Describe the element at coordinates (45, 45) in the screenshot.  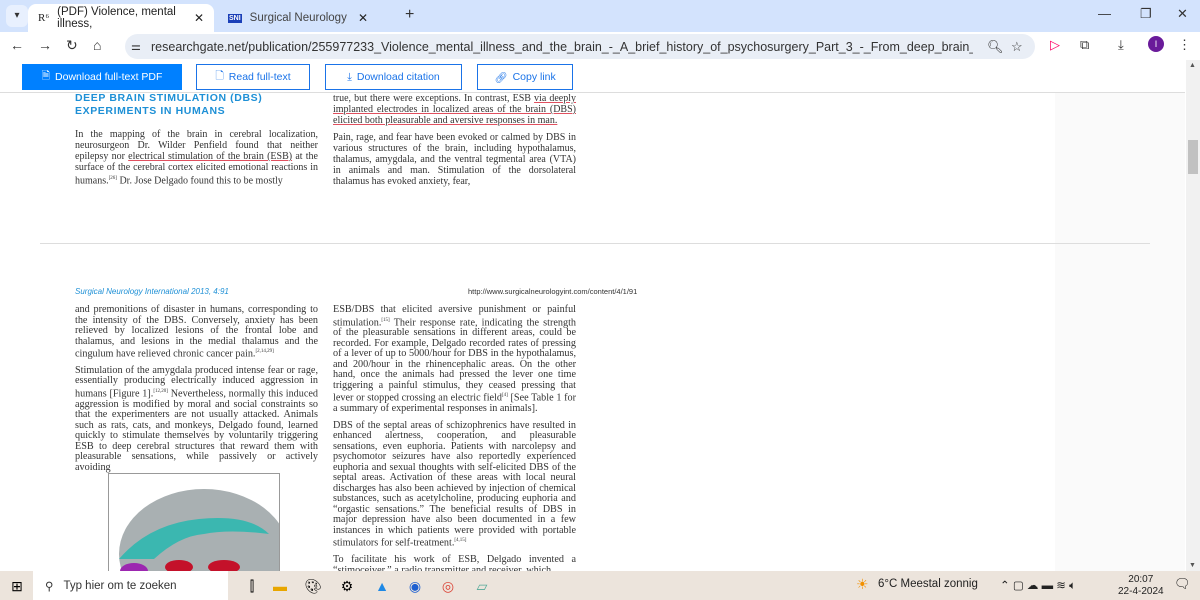
I see `forward-icon: →` at that location.